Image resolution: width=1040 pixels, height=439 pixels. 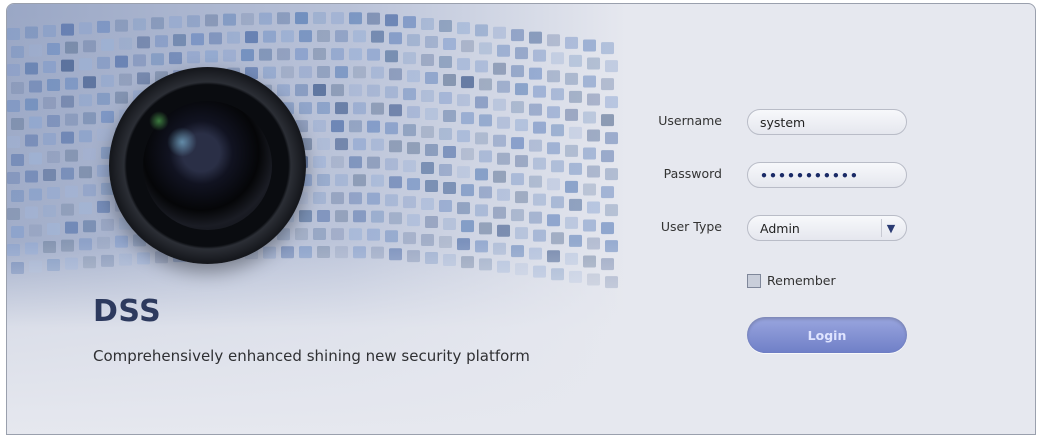 I want to click on chevron-down-icon: ▼, so click(x=890, y=228).